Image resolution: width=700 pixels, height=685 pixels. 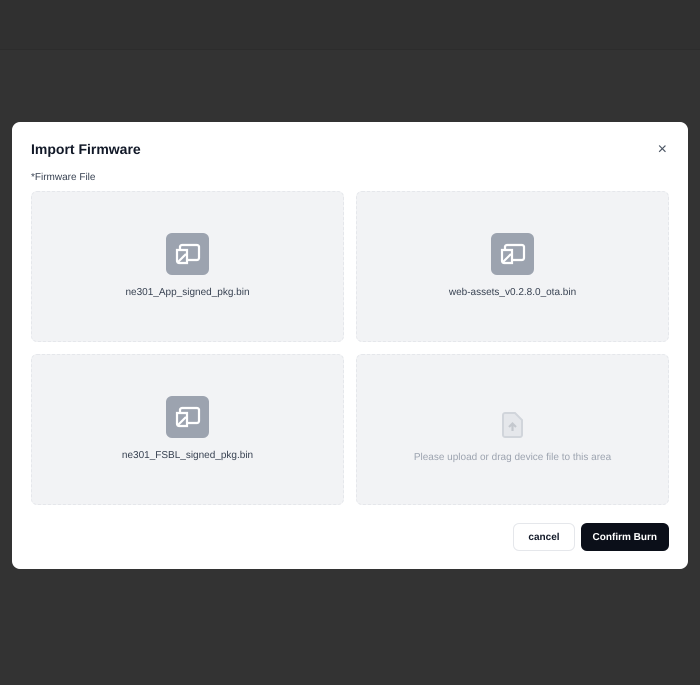 What do you see at coordinates (513, 458) in the screenshot?
I see `upload-hint: Please upload or drag device file to this area` at bounding box center [513, 458].